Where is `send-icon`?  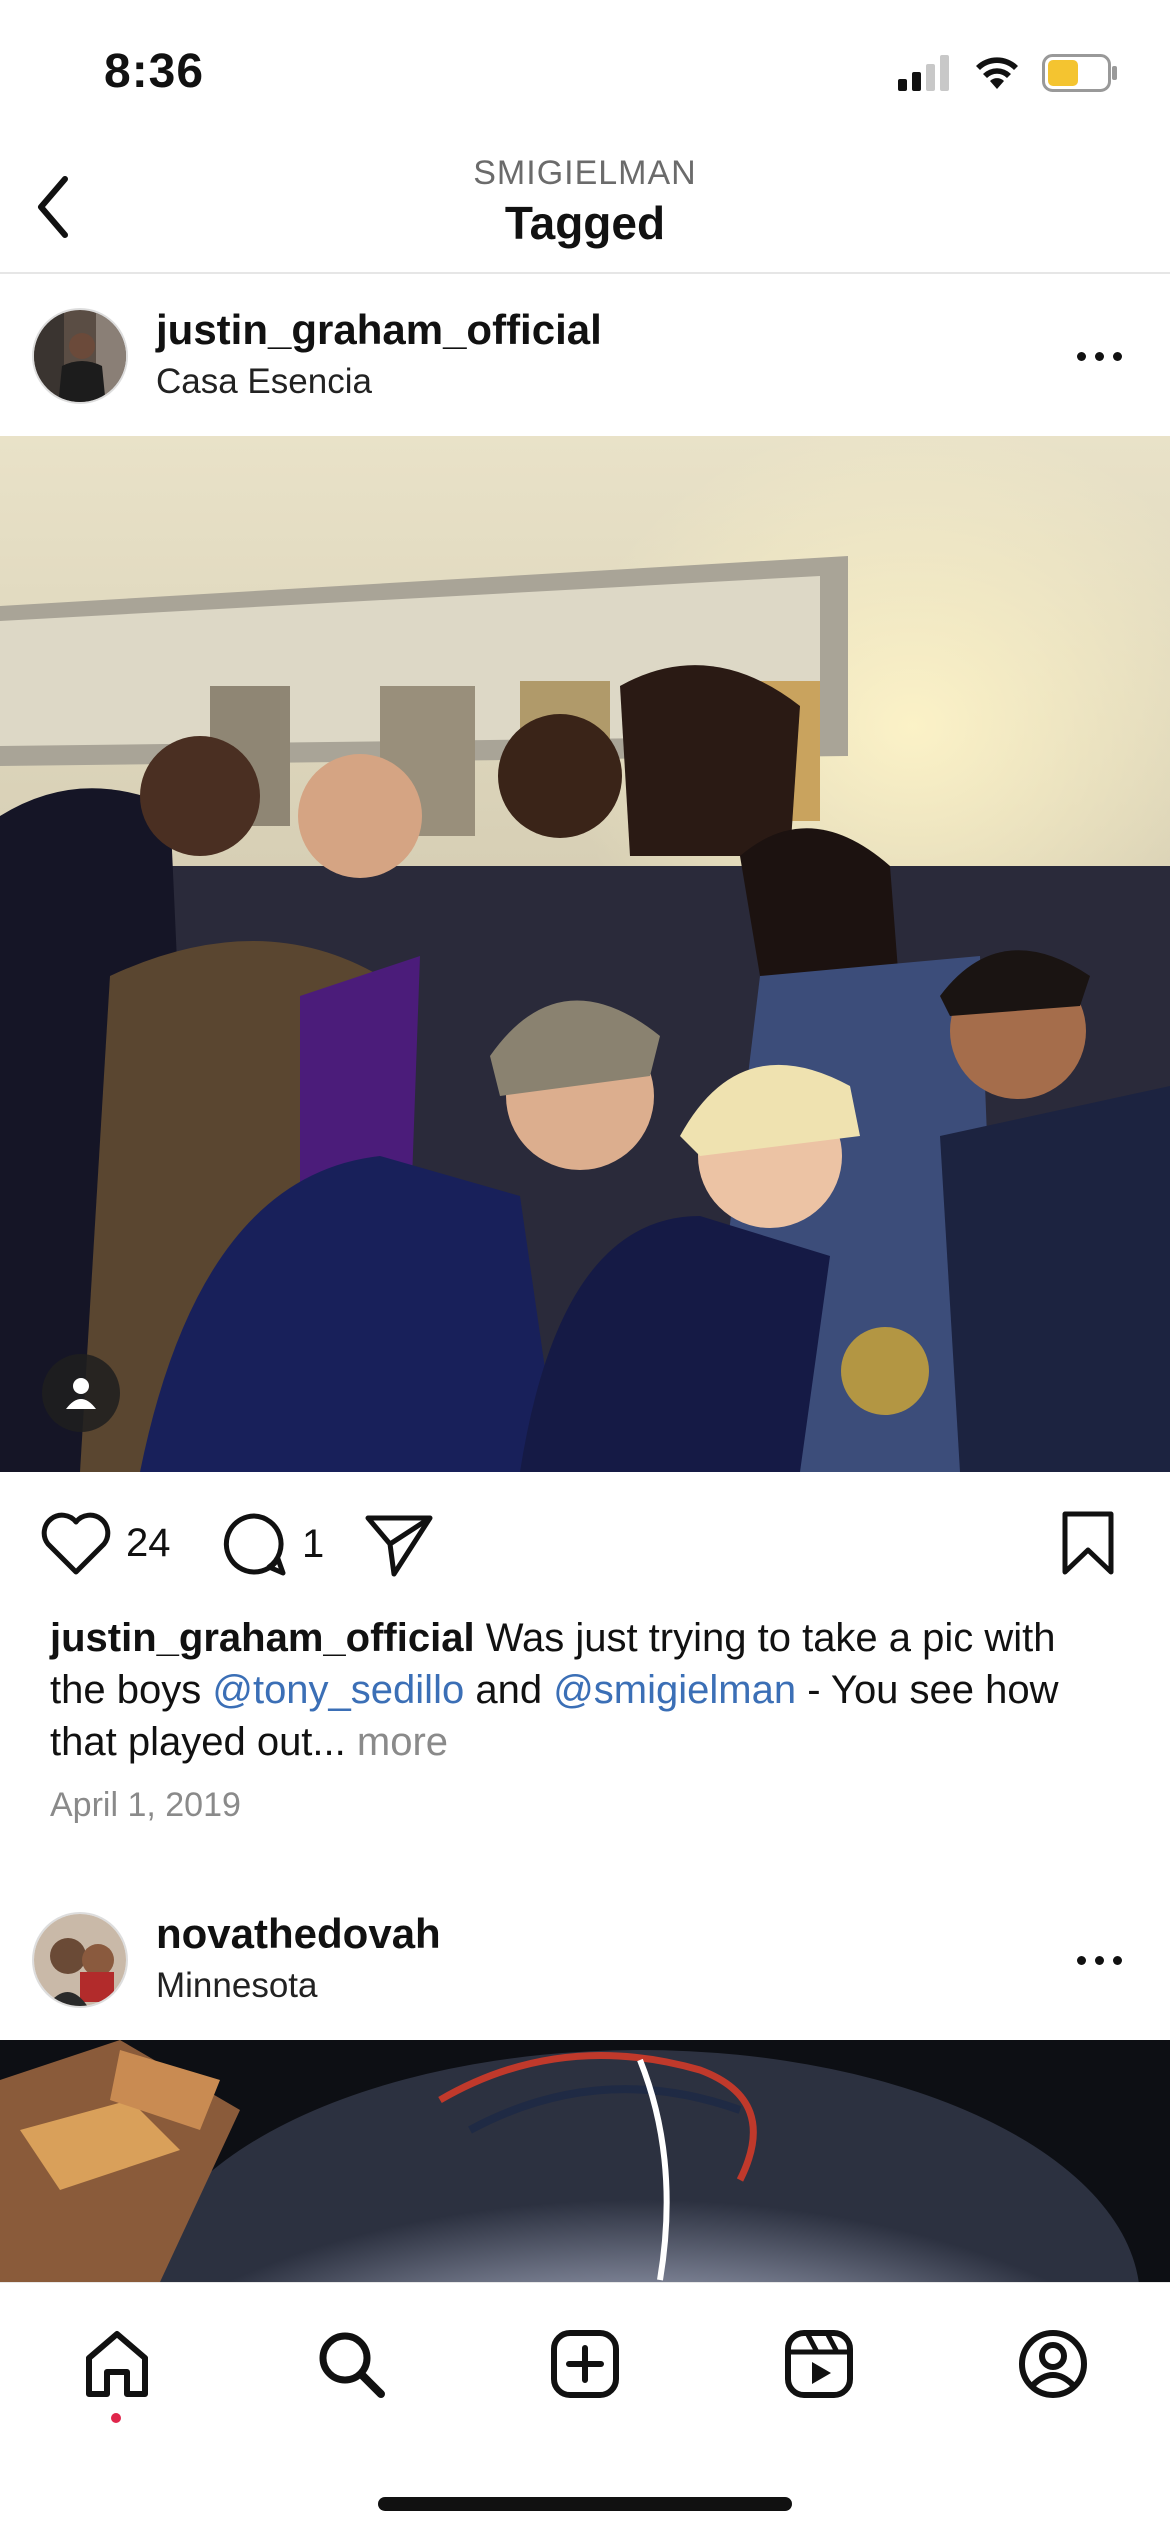 send-icon is located at coordinates (399, 1546).